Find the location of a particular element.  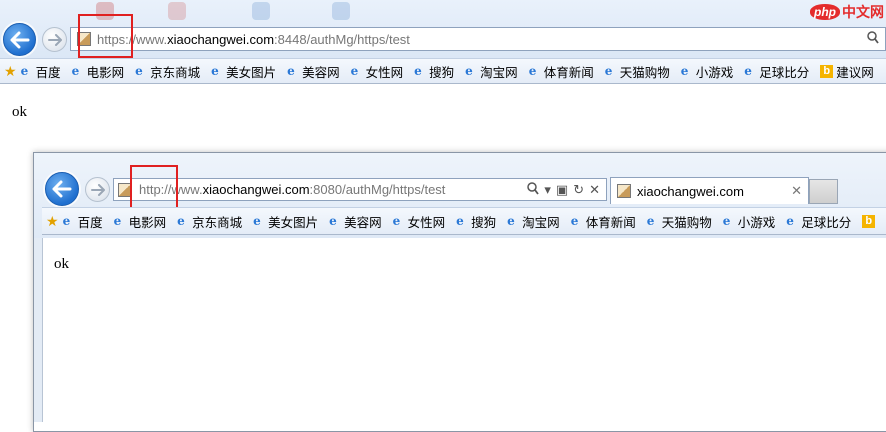

php-logo: php is located at coordinates (825, 12).